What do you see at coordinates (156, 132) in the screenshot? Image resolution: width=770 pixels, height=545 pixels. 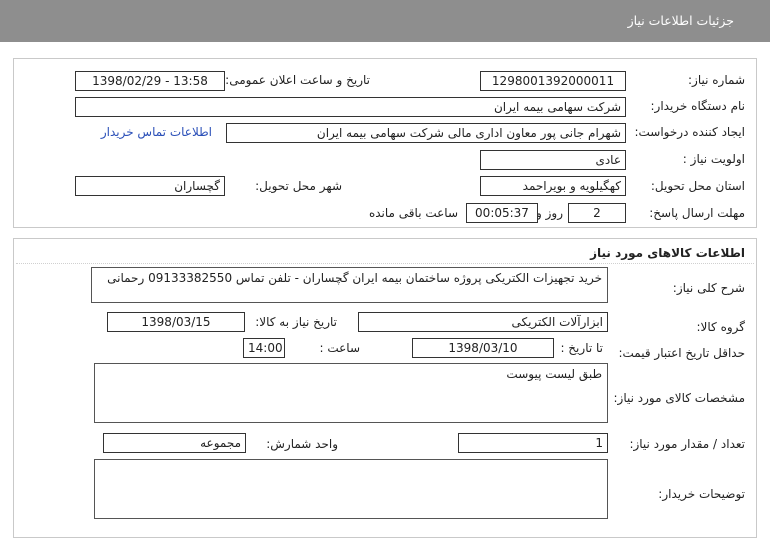 I see `buyer-contact-link: اطلاعات تماس خریدار` at bounding box center [156, 132].